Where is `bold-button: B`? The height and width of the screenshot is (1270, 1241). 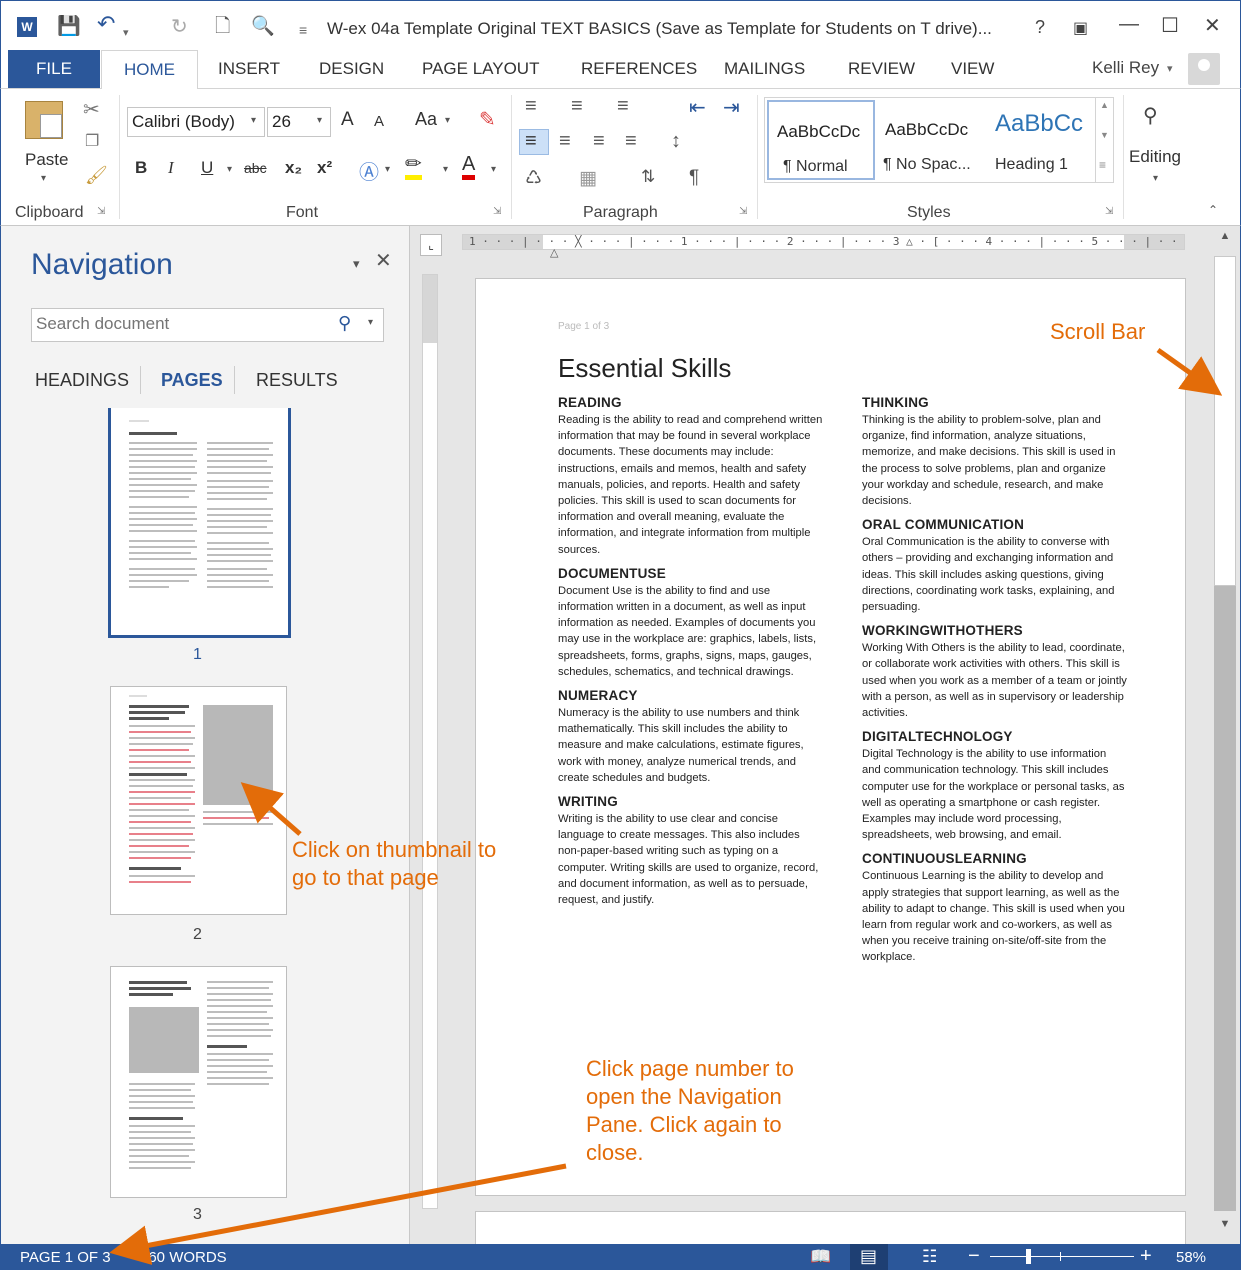 bold-button: B is located at coordinates (141, 168).